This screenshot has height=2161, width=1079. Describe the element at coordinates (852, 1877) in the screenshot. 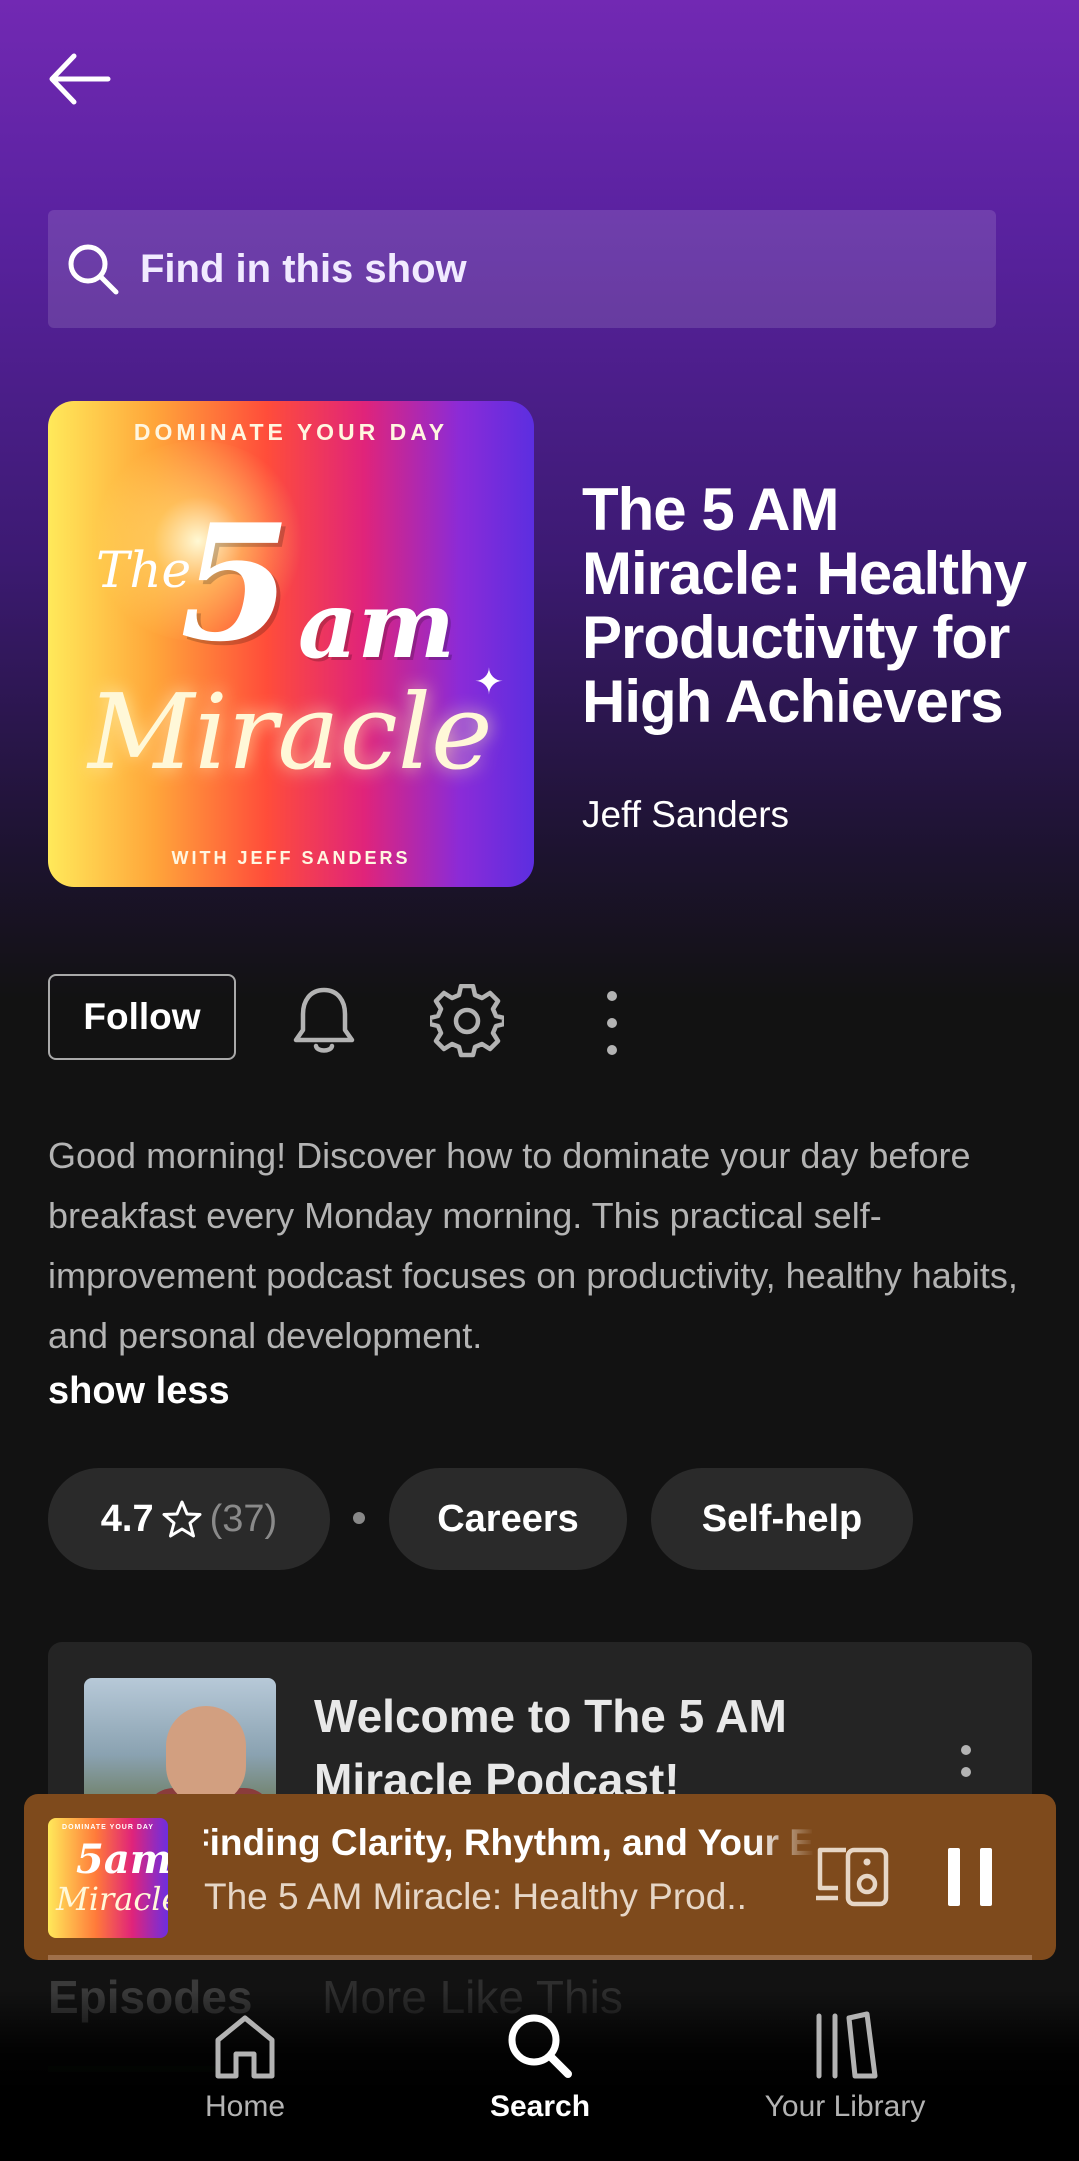

I see `connect-device-icon` at that location.